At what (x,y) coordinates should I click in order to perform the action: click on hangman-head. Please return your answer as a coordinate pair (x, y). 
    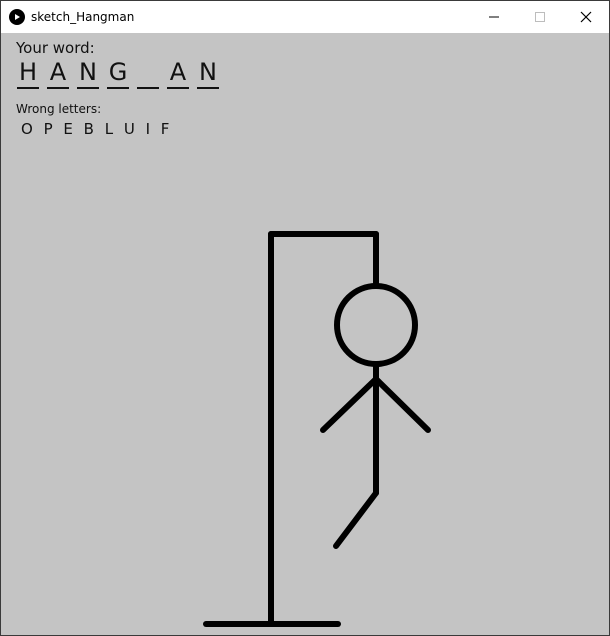
    Looking at the image, I should click on (376, 325).